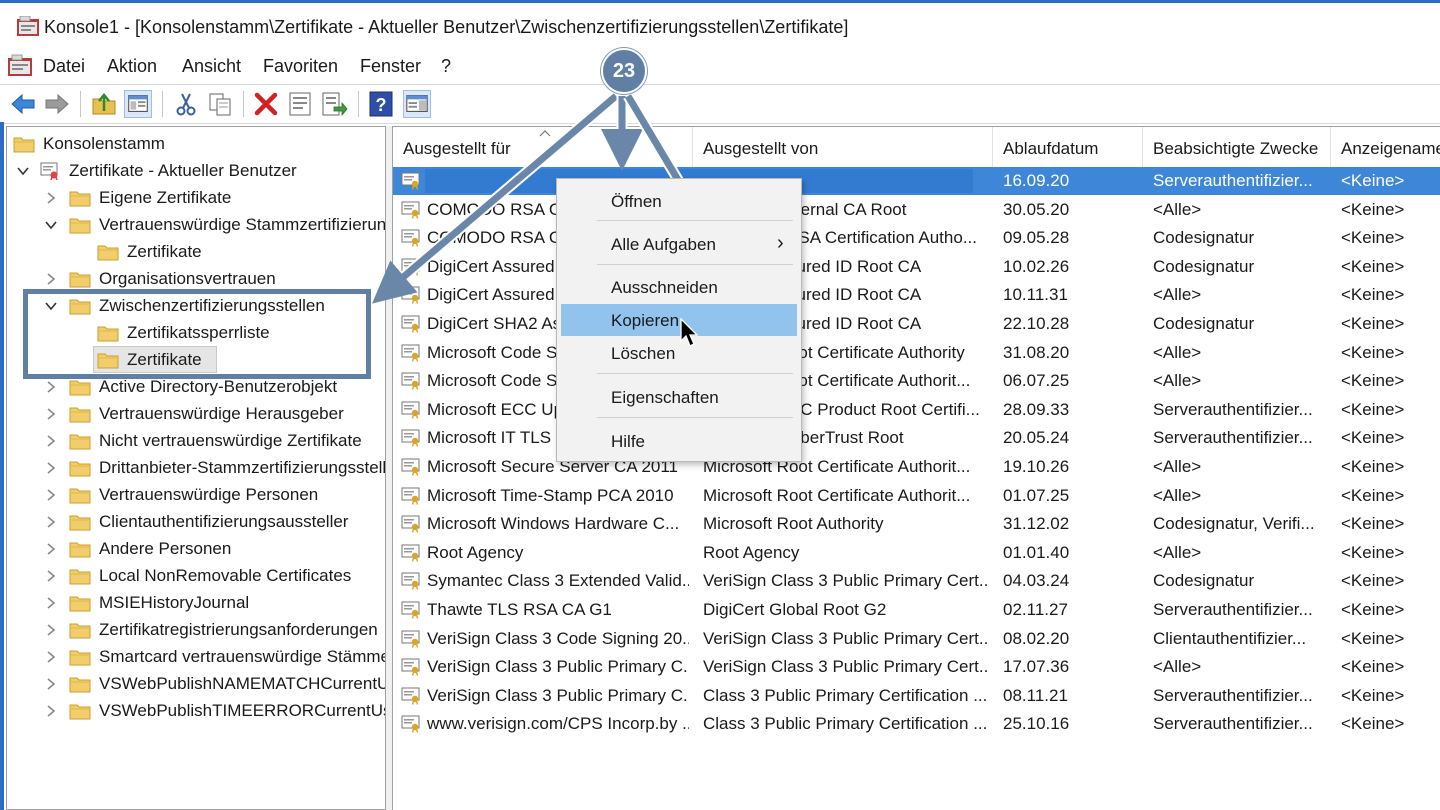 The image size is (1440, 810). I want to click on tree-item: Local NonRemovable Certificates, so click(196, 576).